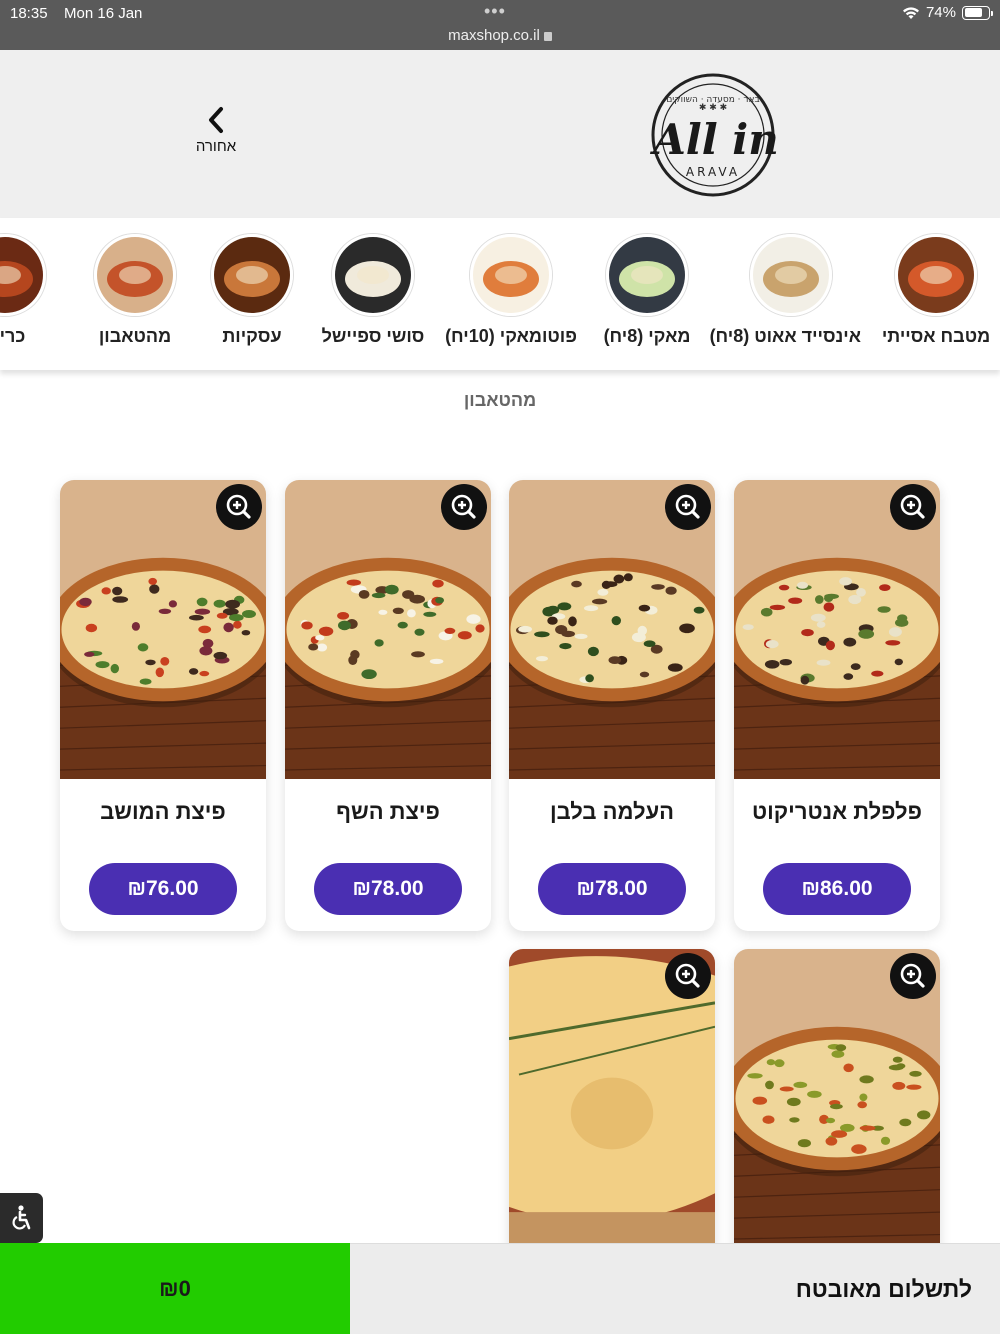  I want to click on checkout-bar: ₪0 לתשלום מאובטח, so click(500, 1288).